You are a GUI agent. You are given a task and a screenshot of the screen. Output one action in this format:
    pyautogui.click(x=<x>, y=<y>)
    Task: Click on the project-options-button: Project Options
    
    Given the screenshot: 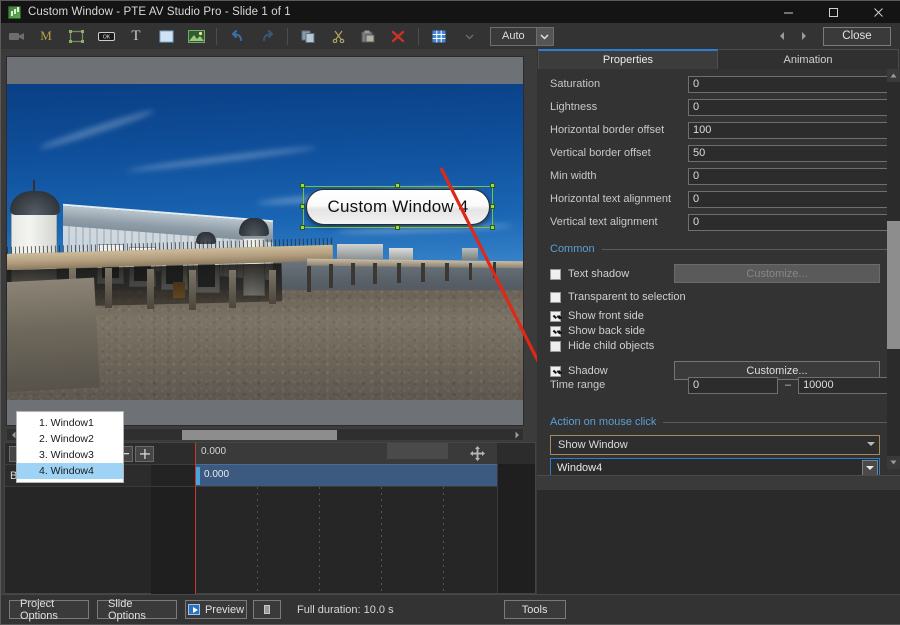 What is the action you would take?
    pyautogui.click(x=49, y=610)
    